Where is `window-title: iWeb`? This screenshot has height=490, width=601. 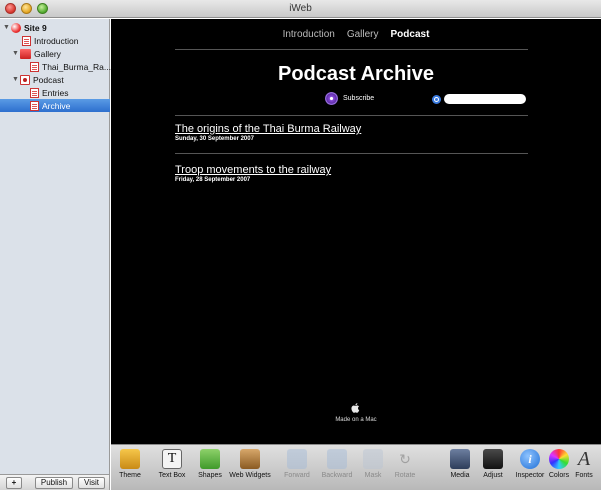 window-title: iWeb is located at coordinates (300, 8).